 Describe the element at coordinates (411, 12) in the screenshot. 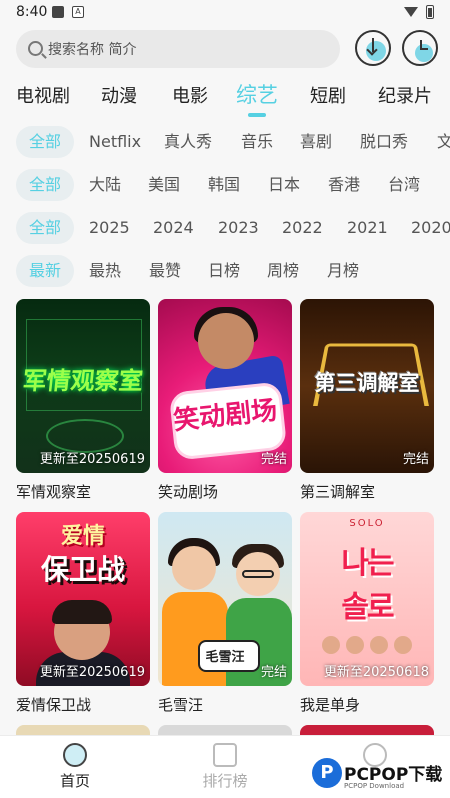

I see `wifi-icon` at that location.